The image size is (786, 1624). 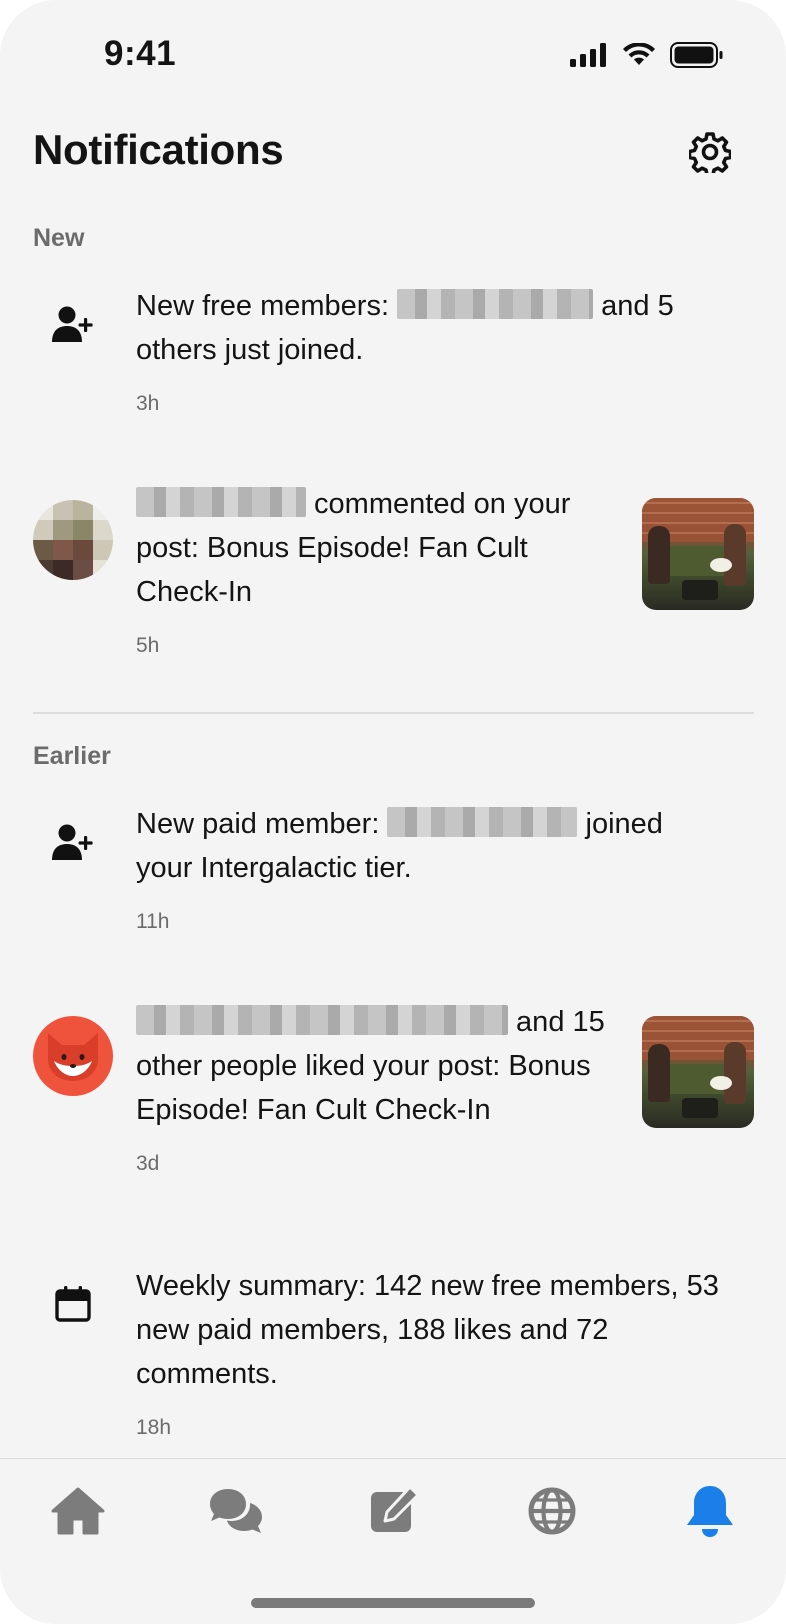 I want to click on gear-icon, so click(x=710, y=152).